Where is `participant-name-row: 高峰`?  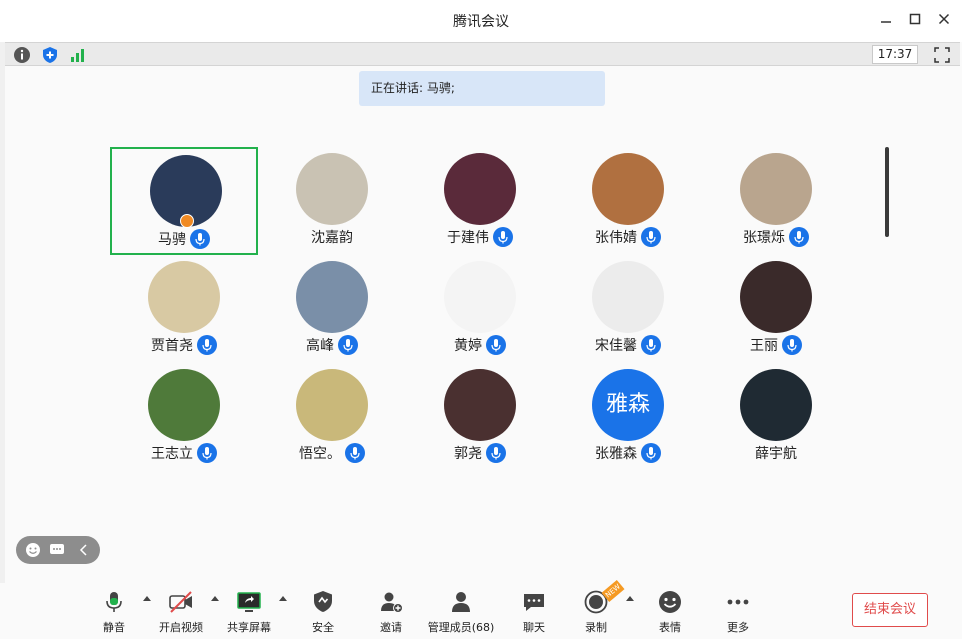 participant-name-row: 高峰 is located at coordinates (332, 345).